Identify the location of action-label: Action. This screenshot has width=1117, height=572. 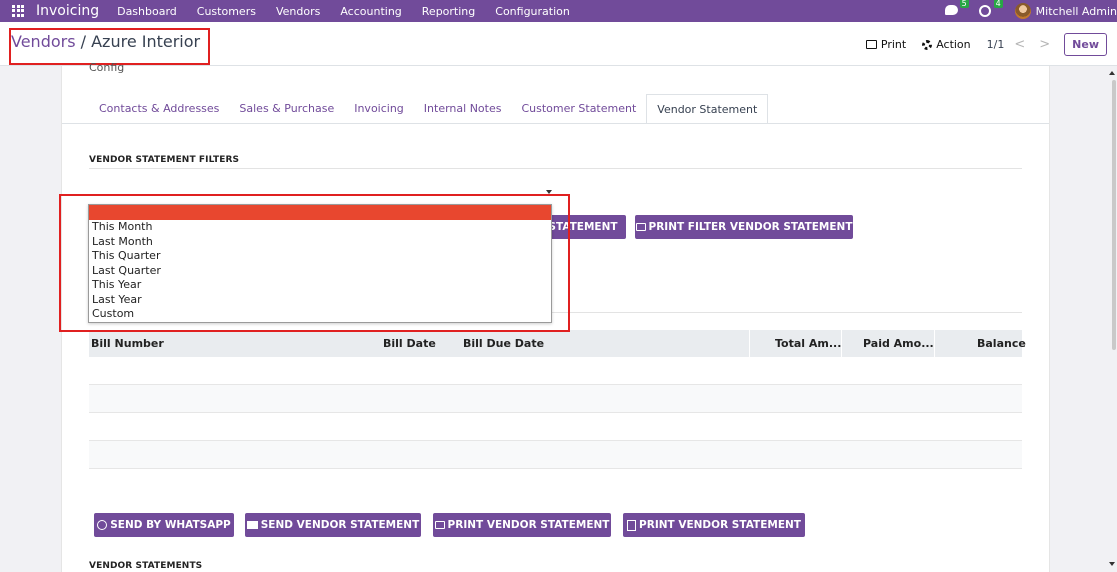
(953, 44).